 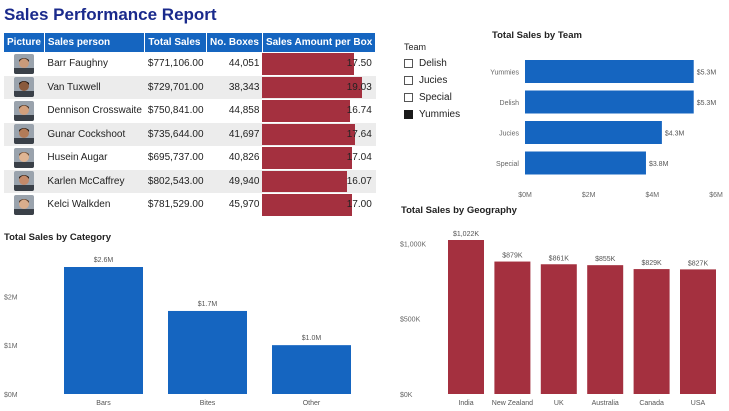 What do you see at coordinates (359, 111) in the screenshot?
I see `sales-per-box-value: 16.74` at bounding box center [359, 111].